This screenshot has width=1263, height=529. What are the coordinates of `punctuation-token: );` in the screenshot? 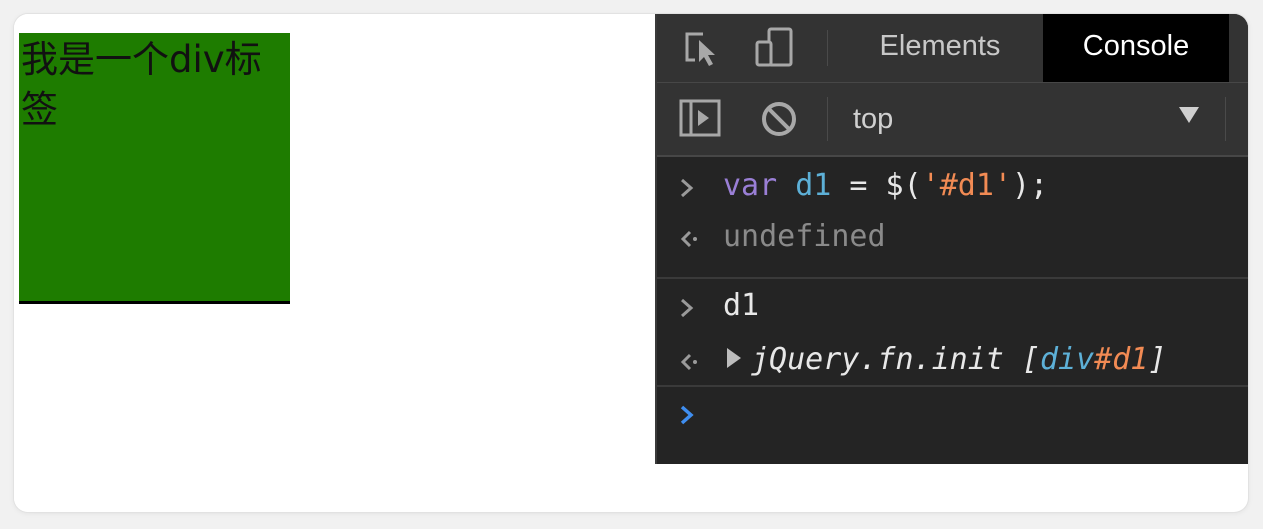 It's located at (1030, 185).